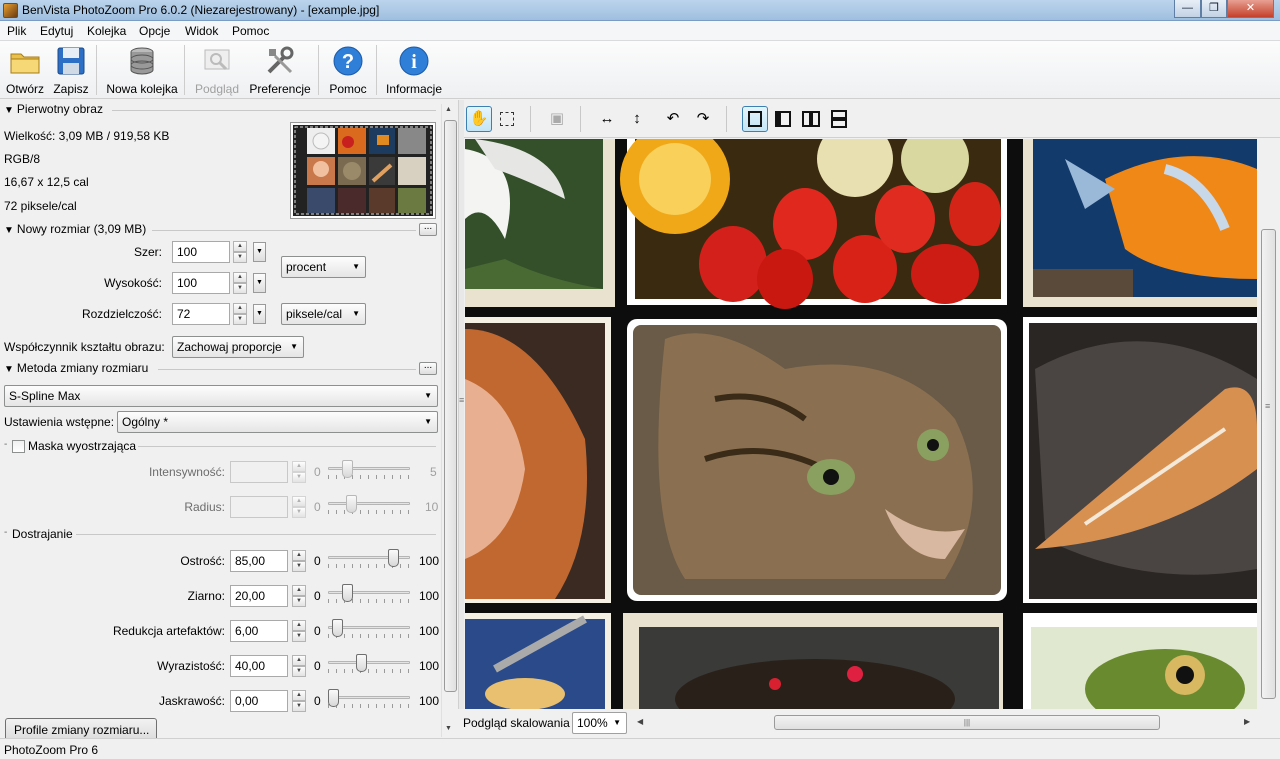 The image size is (1280, 759). Describe the element at coordinates (82, 446) in the screenshot. I see `mask-label: Maska wyostrzająca` at that location.